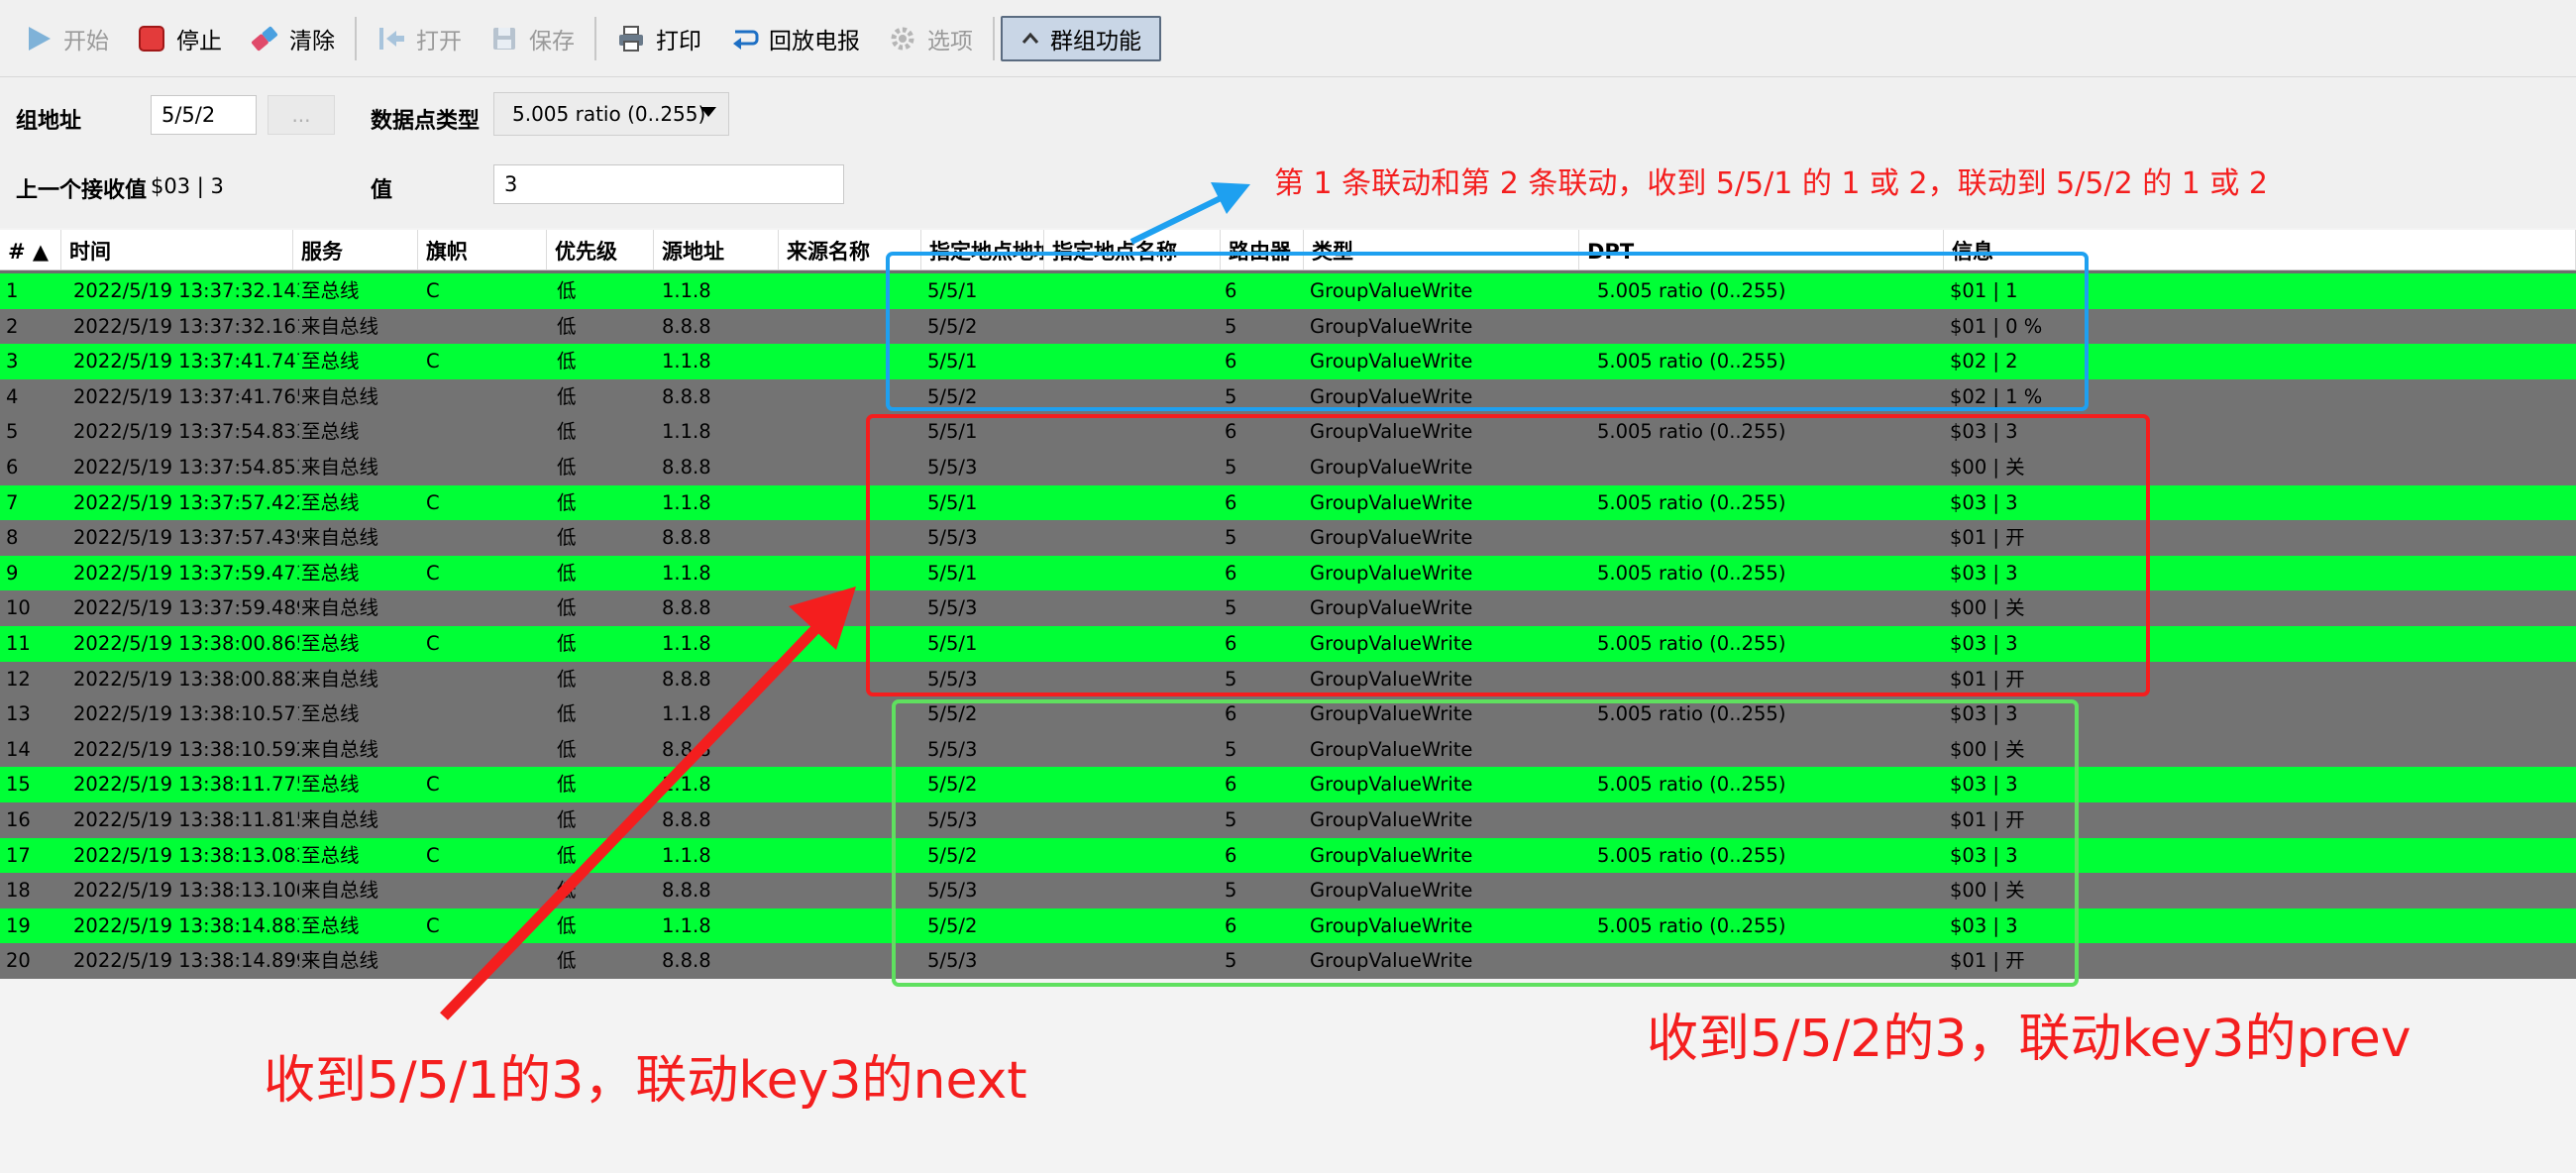  What do you see at coordinates (595, 38) in the screenshot?
I see `toolbar-separator` at bounding box center [595, 38].